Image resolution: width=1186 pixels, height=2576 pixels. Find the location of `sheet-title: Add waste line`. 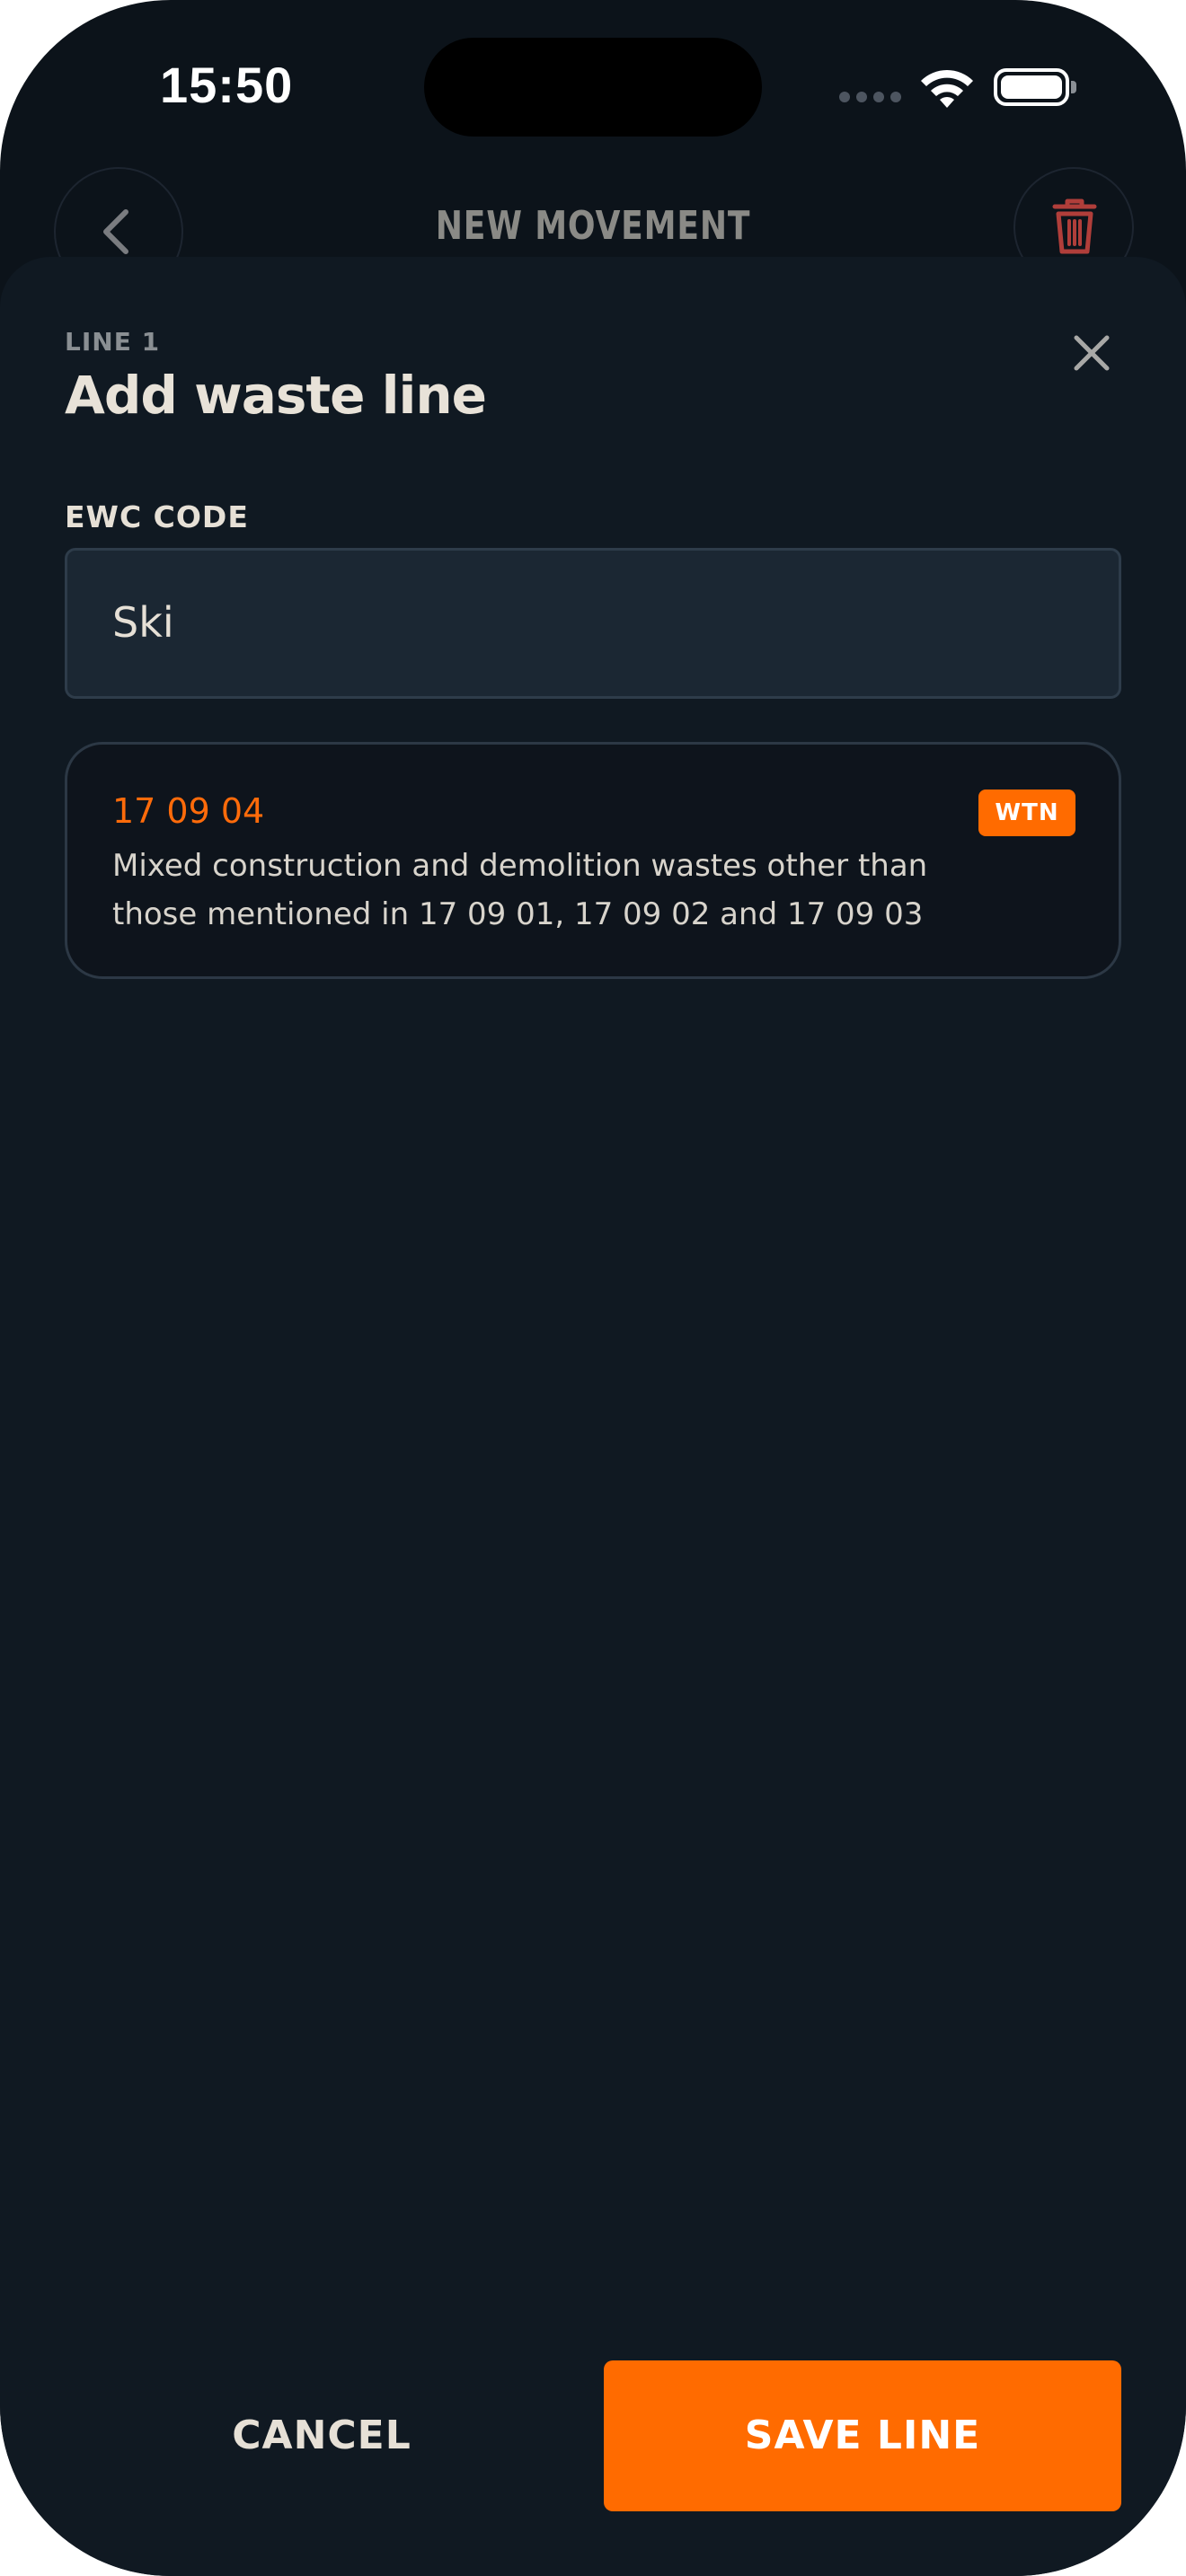

sheet-title: Add waste line is located at coordinates (276, 395).